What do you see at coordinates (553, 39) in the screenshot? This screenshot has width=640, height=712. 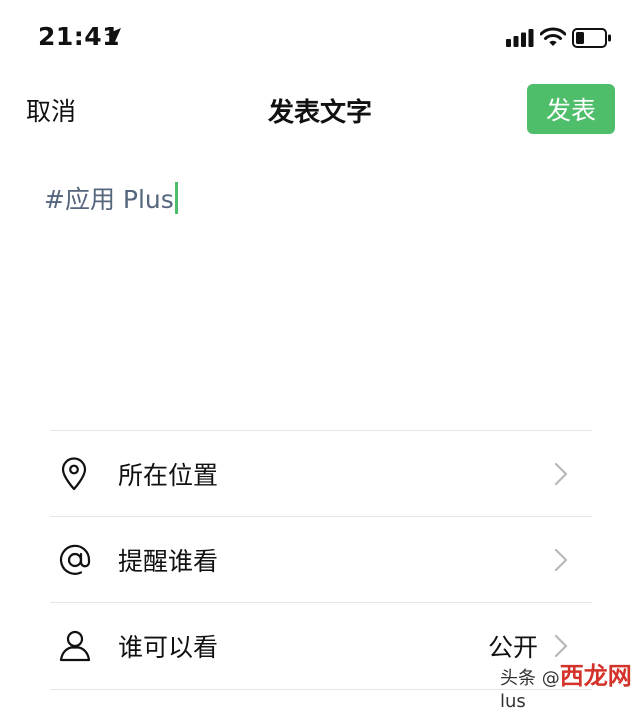 I see `wifi-icon` at bounding box center [553, 39].